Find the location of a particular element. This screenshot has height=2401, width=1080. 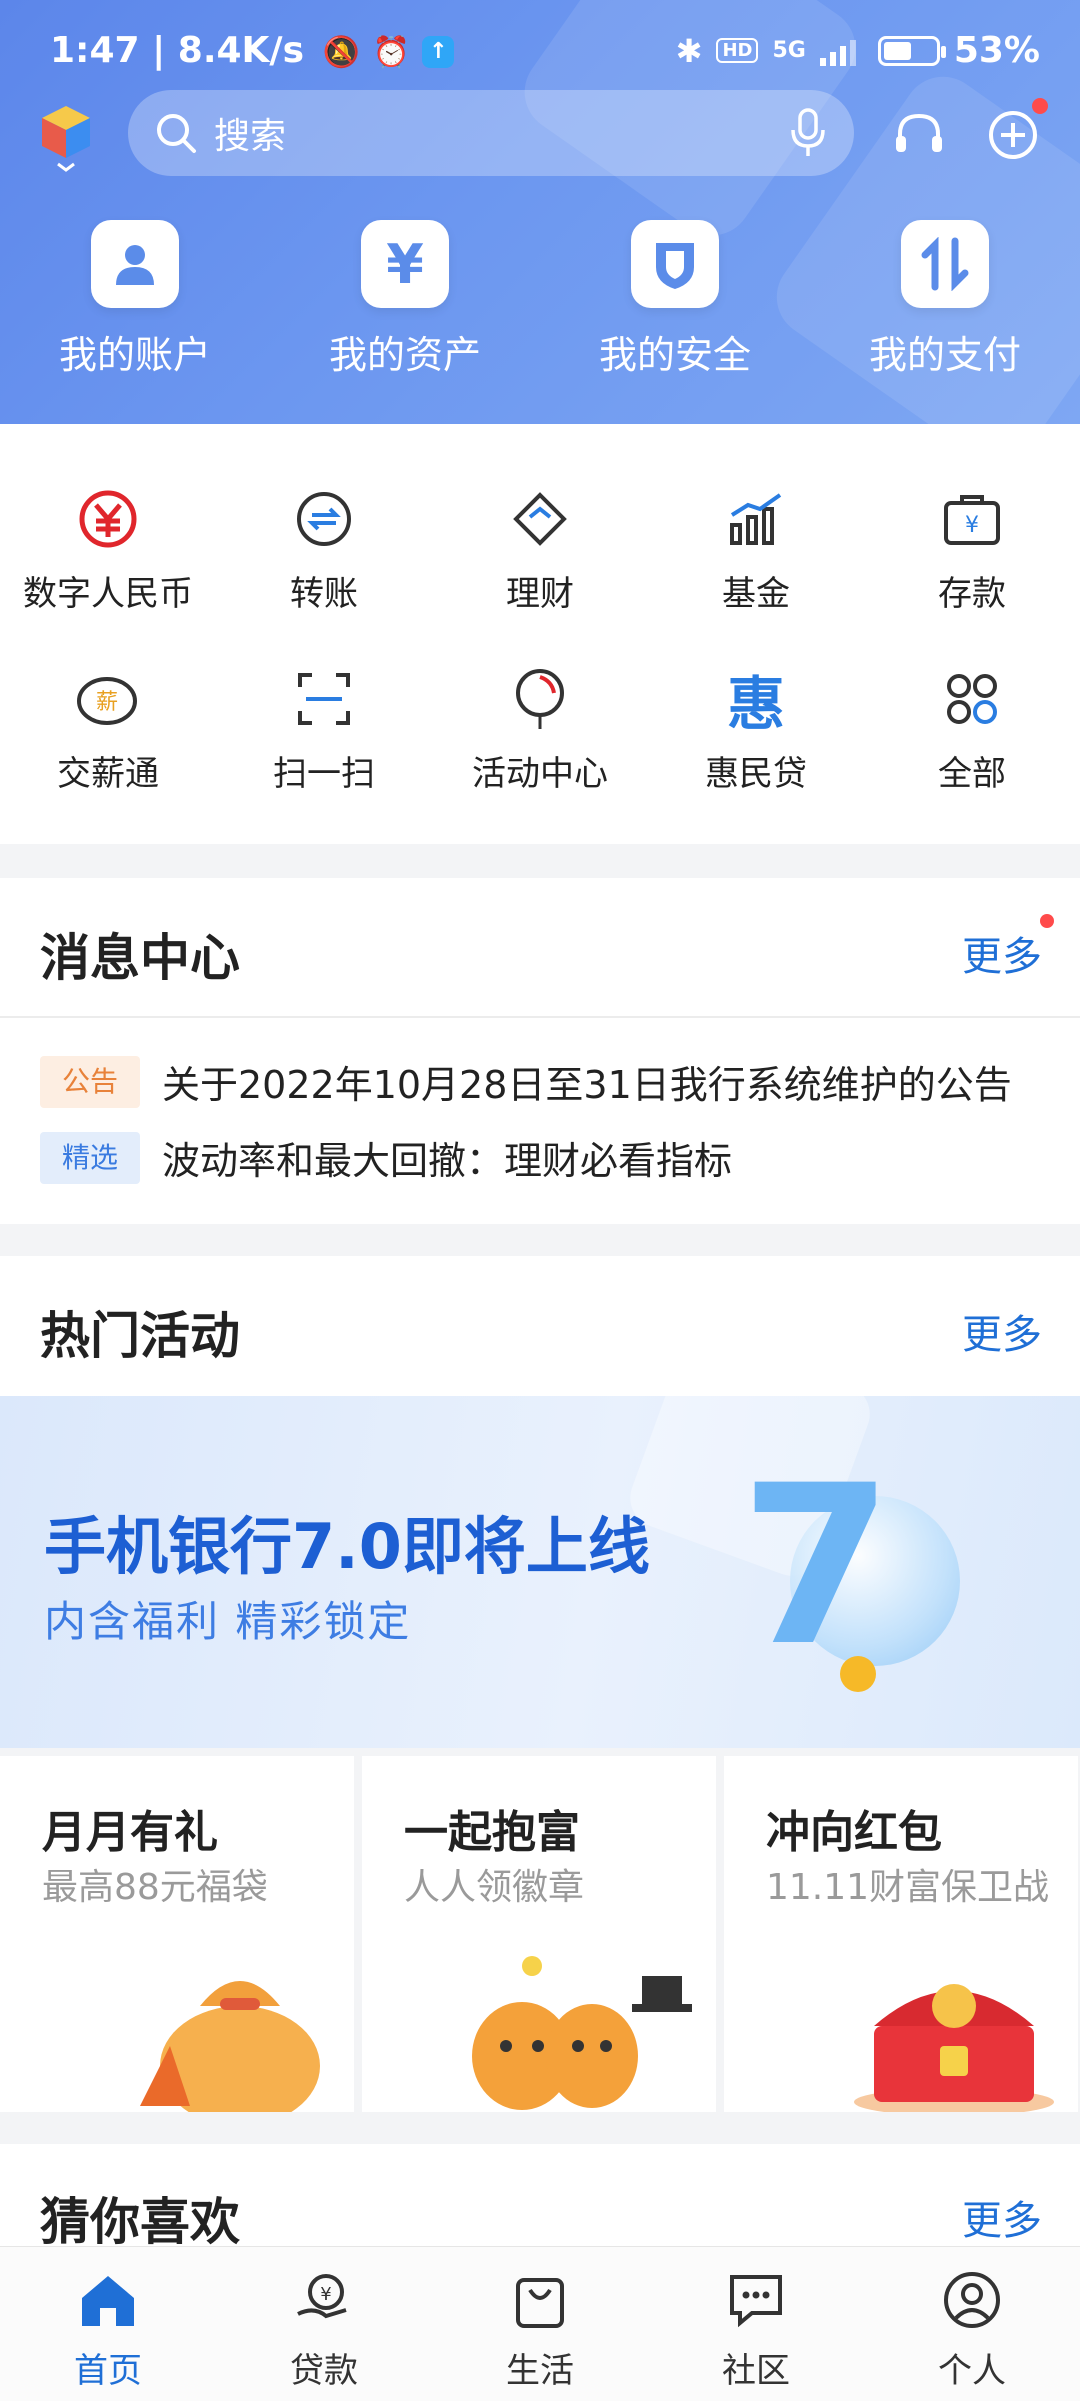

salary-icon: 薪 is located at coordinates (108, 699).